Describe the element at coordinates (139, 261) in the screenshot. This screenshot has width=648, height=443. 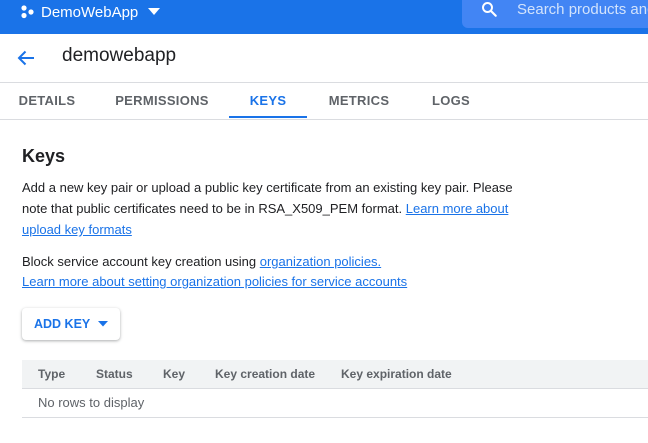
I see `block-text: Block service account key creation using` at that location.